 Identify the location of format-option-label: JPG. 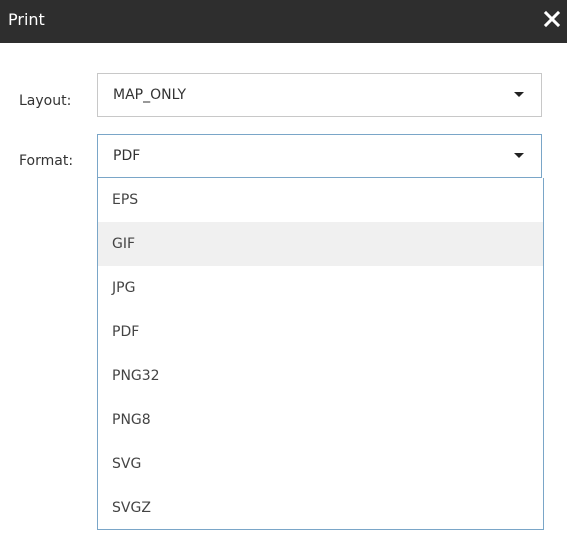
(124, 288).